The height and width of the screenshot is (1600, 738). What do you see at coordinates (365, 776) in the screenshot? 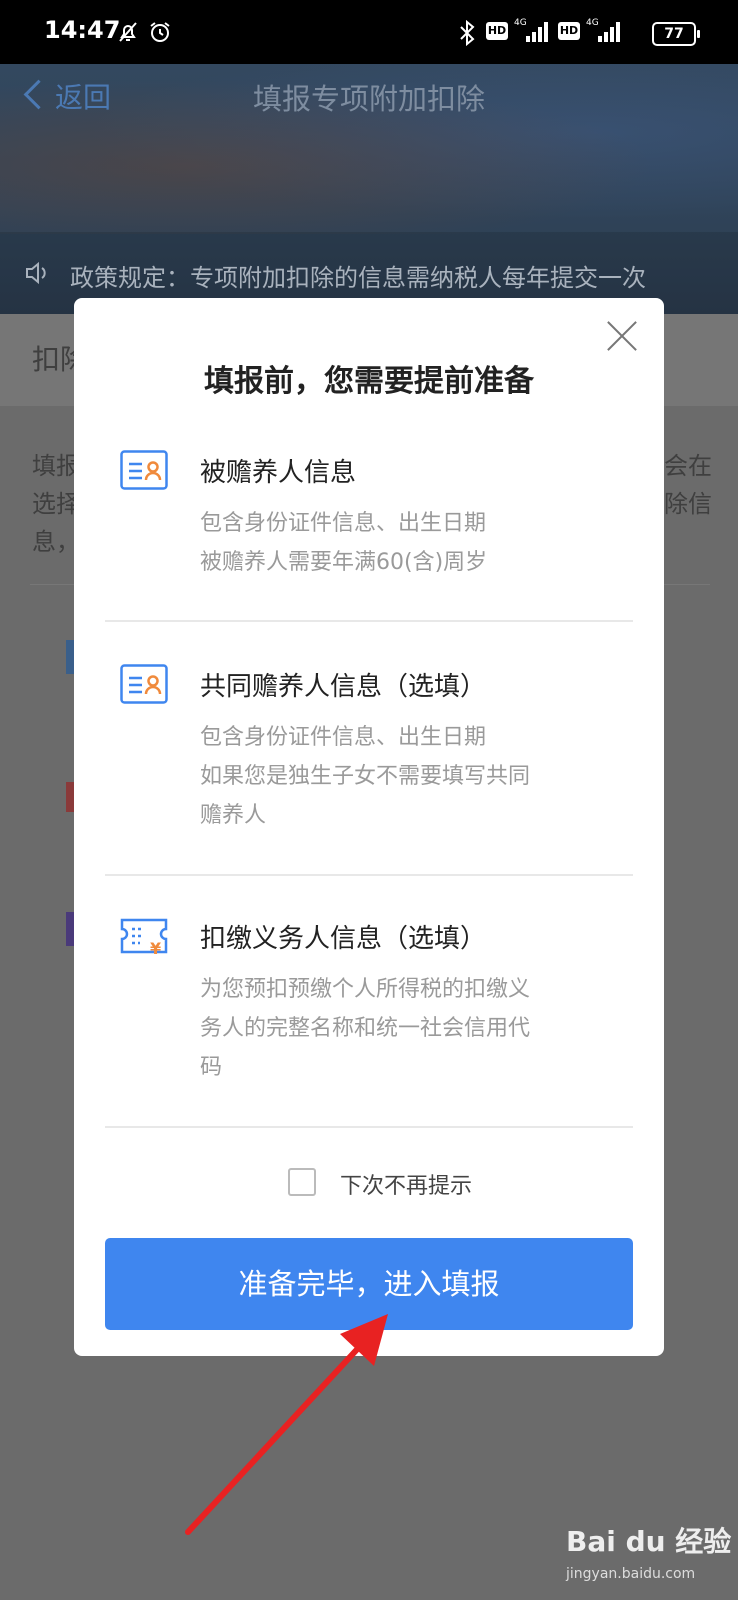
I see `description-line: 如果您是独生子女不需要填写共同` at bounding box center [365, 776].